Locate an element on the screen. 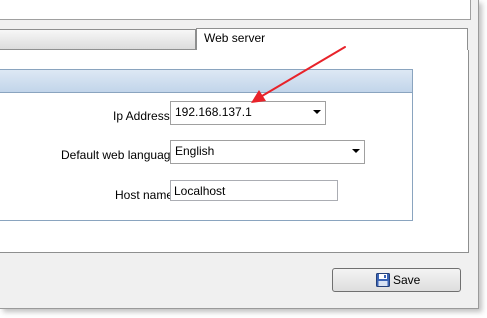 This screenshot has height=318, width=487. ip-address-value: 192.168.137.1 is located at coordinates (213, 112).